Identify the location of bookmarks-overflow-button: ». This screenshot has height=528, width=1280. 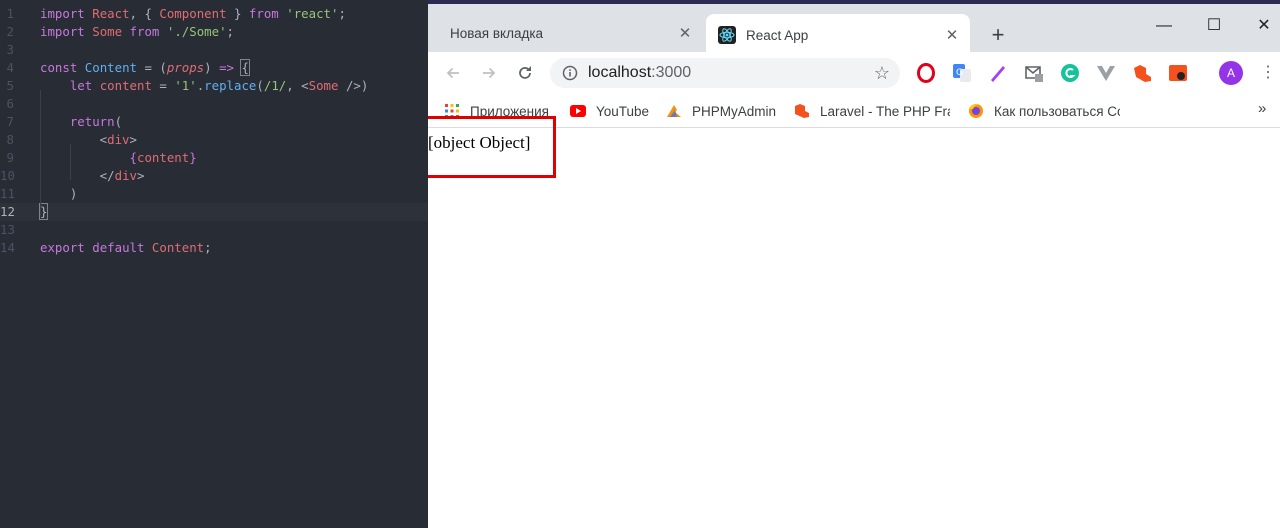
(1262, 108).